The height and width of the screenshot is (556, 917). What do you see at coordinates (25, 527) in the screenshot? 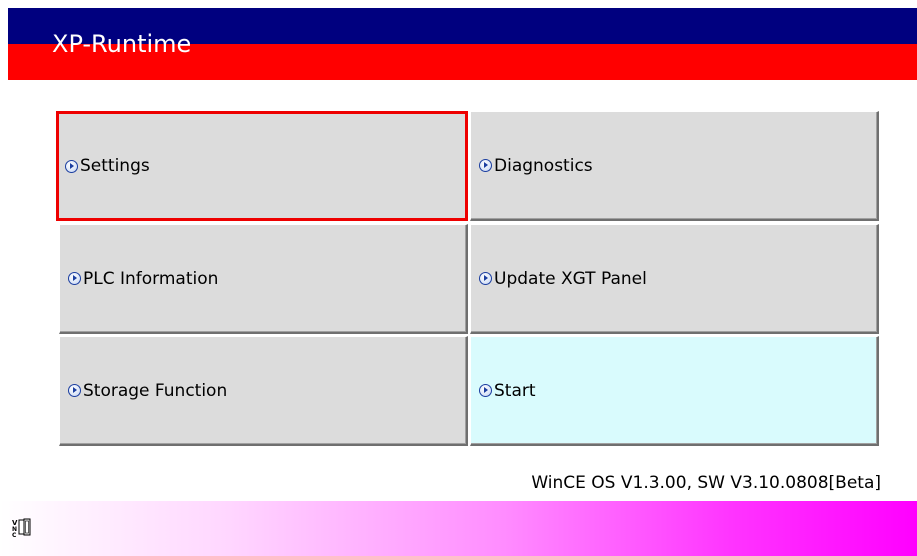
I see `vnc-icon: V N C` at bounding box center [25, 527].